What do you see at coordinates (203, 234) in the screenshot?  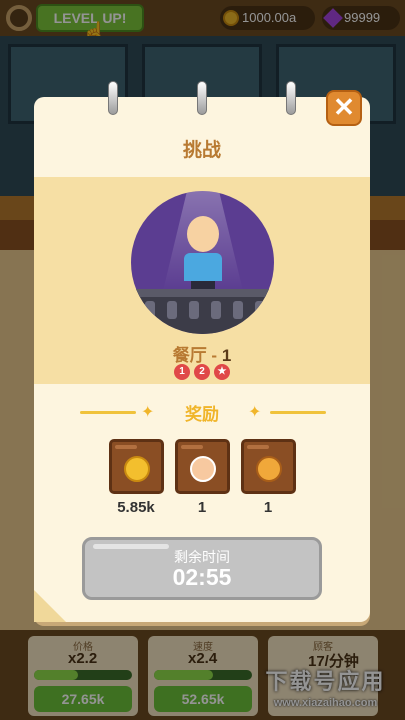 I see `character-head` at bounding box center [203, 234].